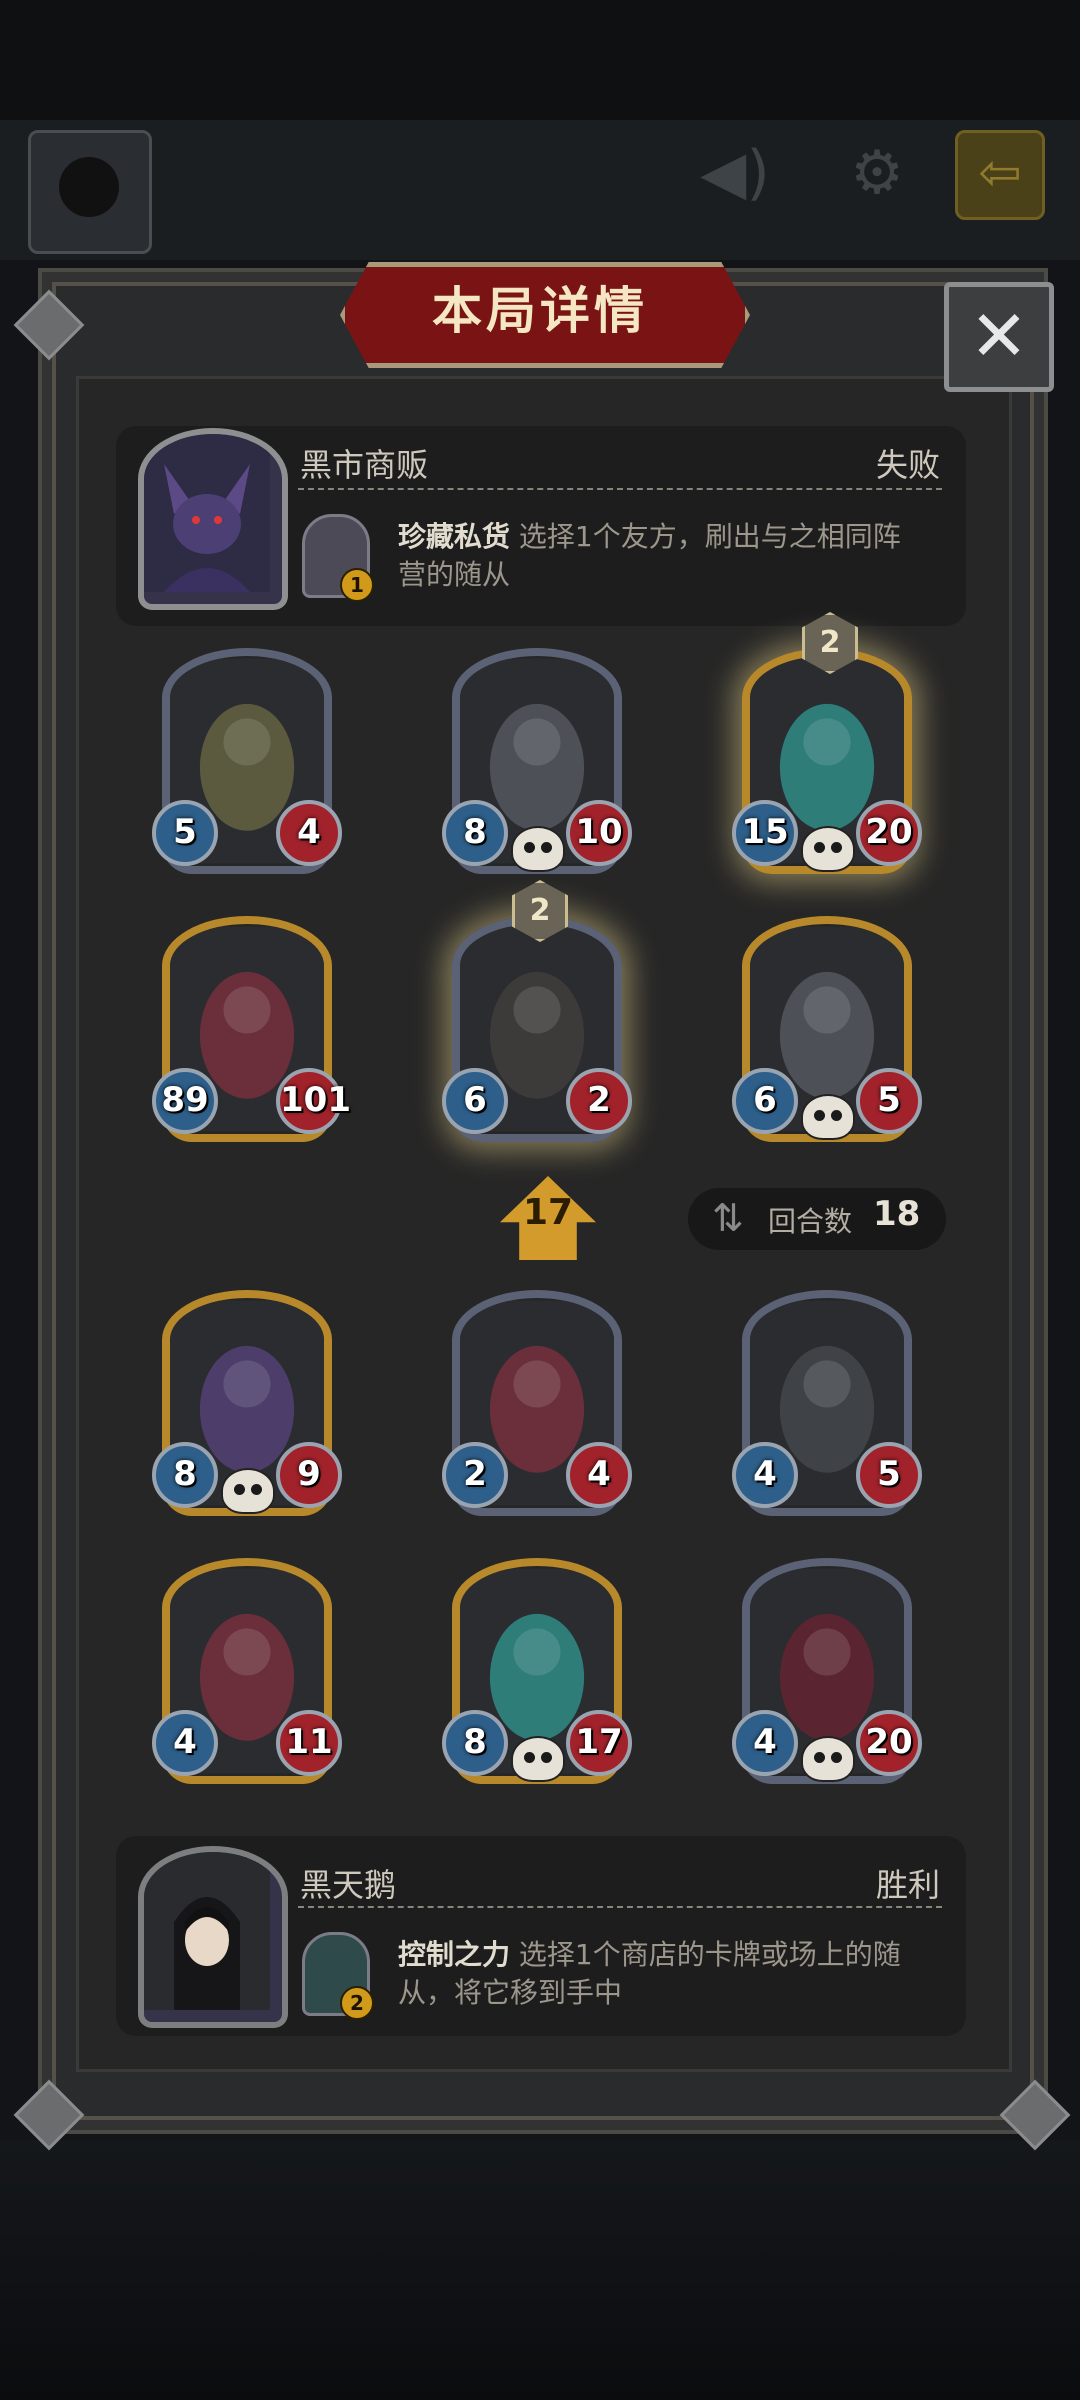 This screenshot has width=1080, height=2400. Describe the element at coordinates (705, 1954) in the screenshot. I see `skill-desc: 选择1个商店的卡牌或场上的随` at that location.